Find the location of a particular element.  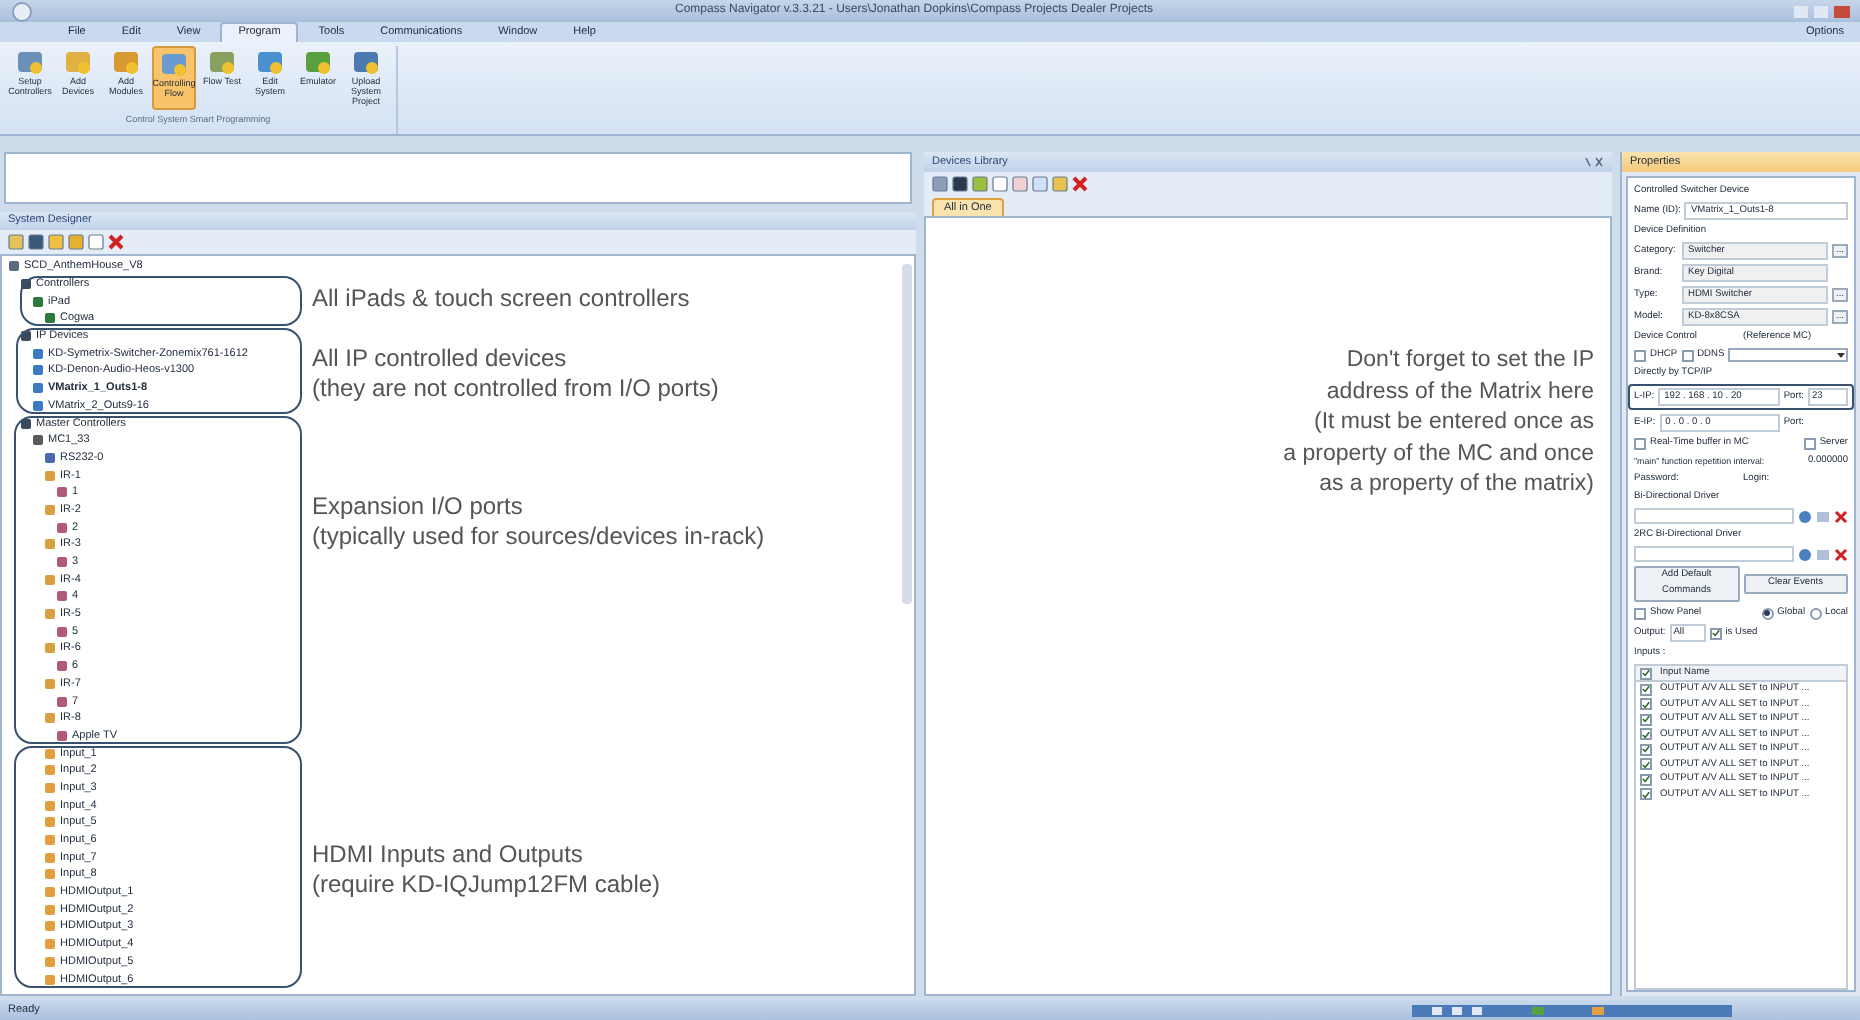

annotation-text: All IP controlled devices is located at coordinates (440, 359).